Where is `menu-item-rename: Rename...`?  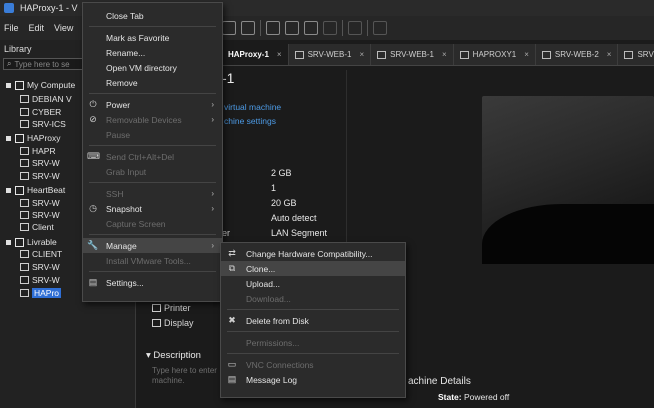
menu-item-rename: Rename... is located at coordinates (152, 52).